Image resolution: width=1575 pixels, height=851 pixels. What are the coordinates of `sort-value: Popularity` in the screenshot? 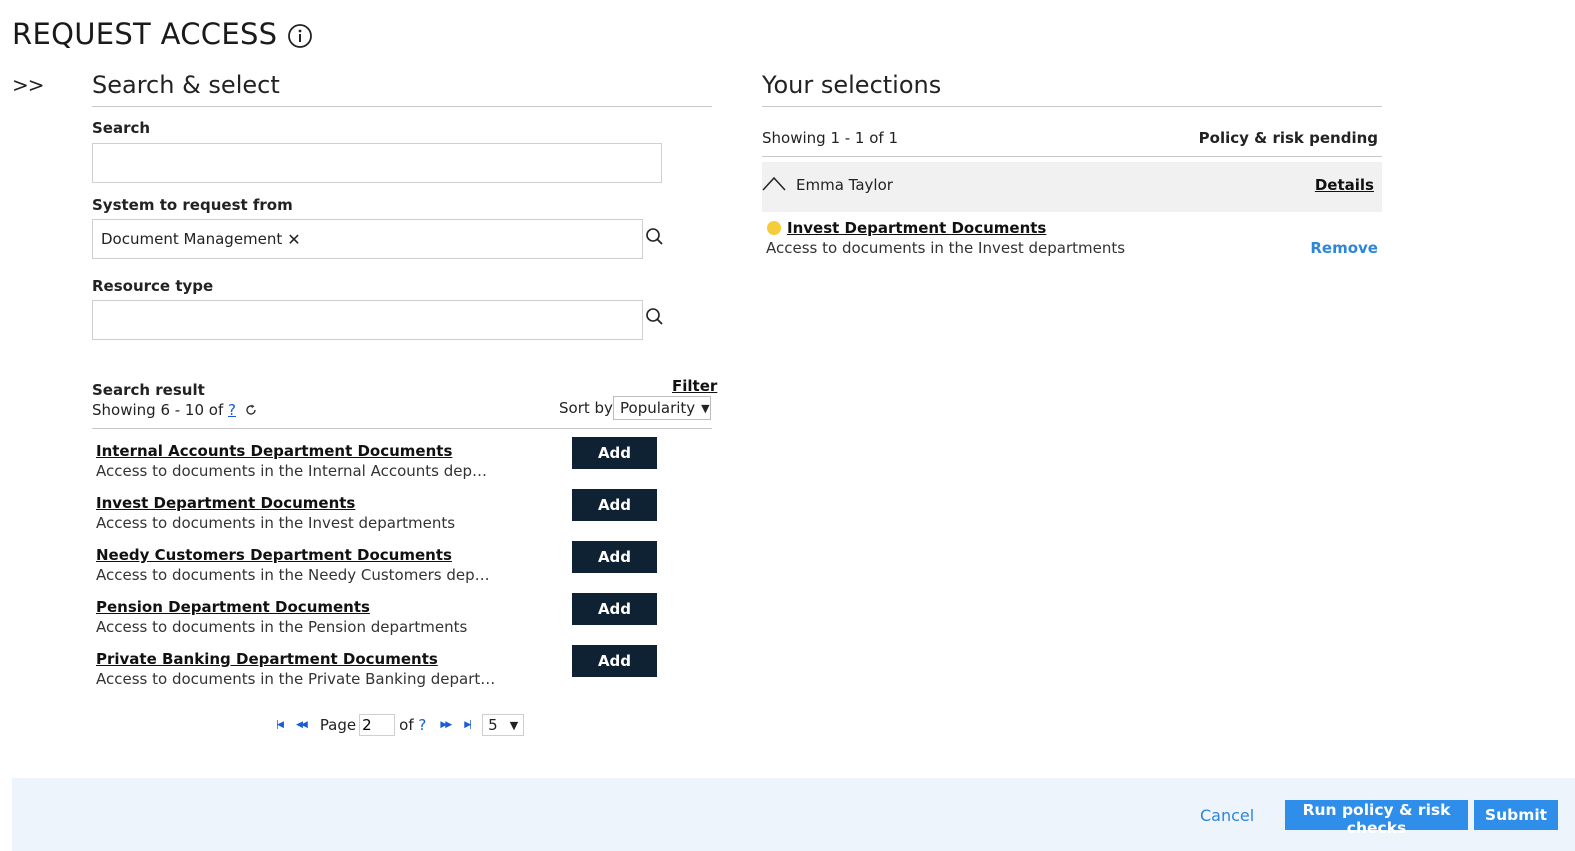 It's located at (658, 408).